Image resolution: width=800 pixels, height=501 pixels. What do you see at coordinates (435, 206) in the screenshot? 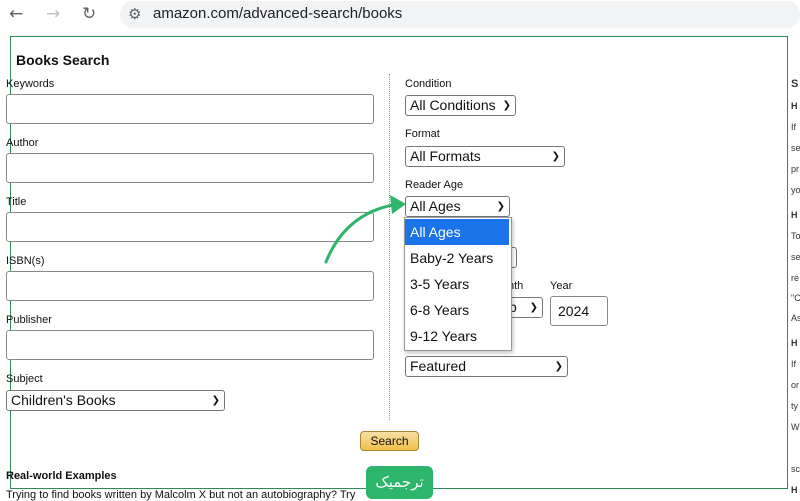
I see `reader-age-select-value: All Ages` at bounding box center [435, 206].